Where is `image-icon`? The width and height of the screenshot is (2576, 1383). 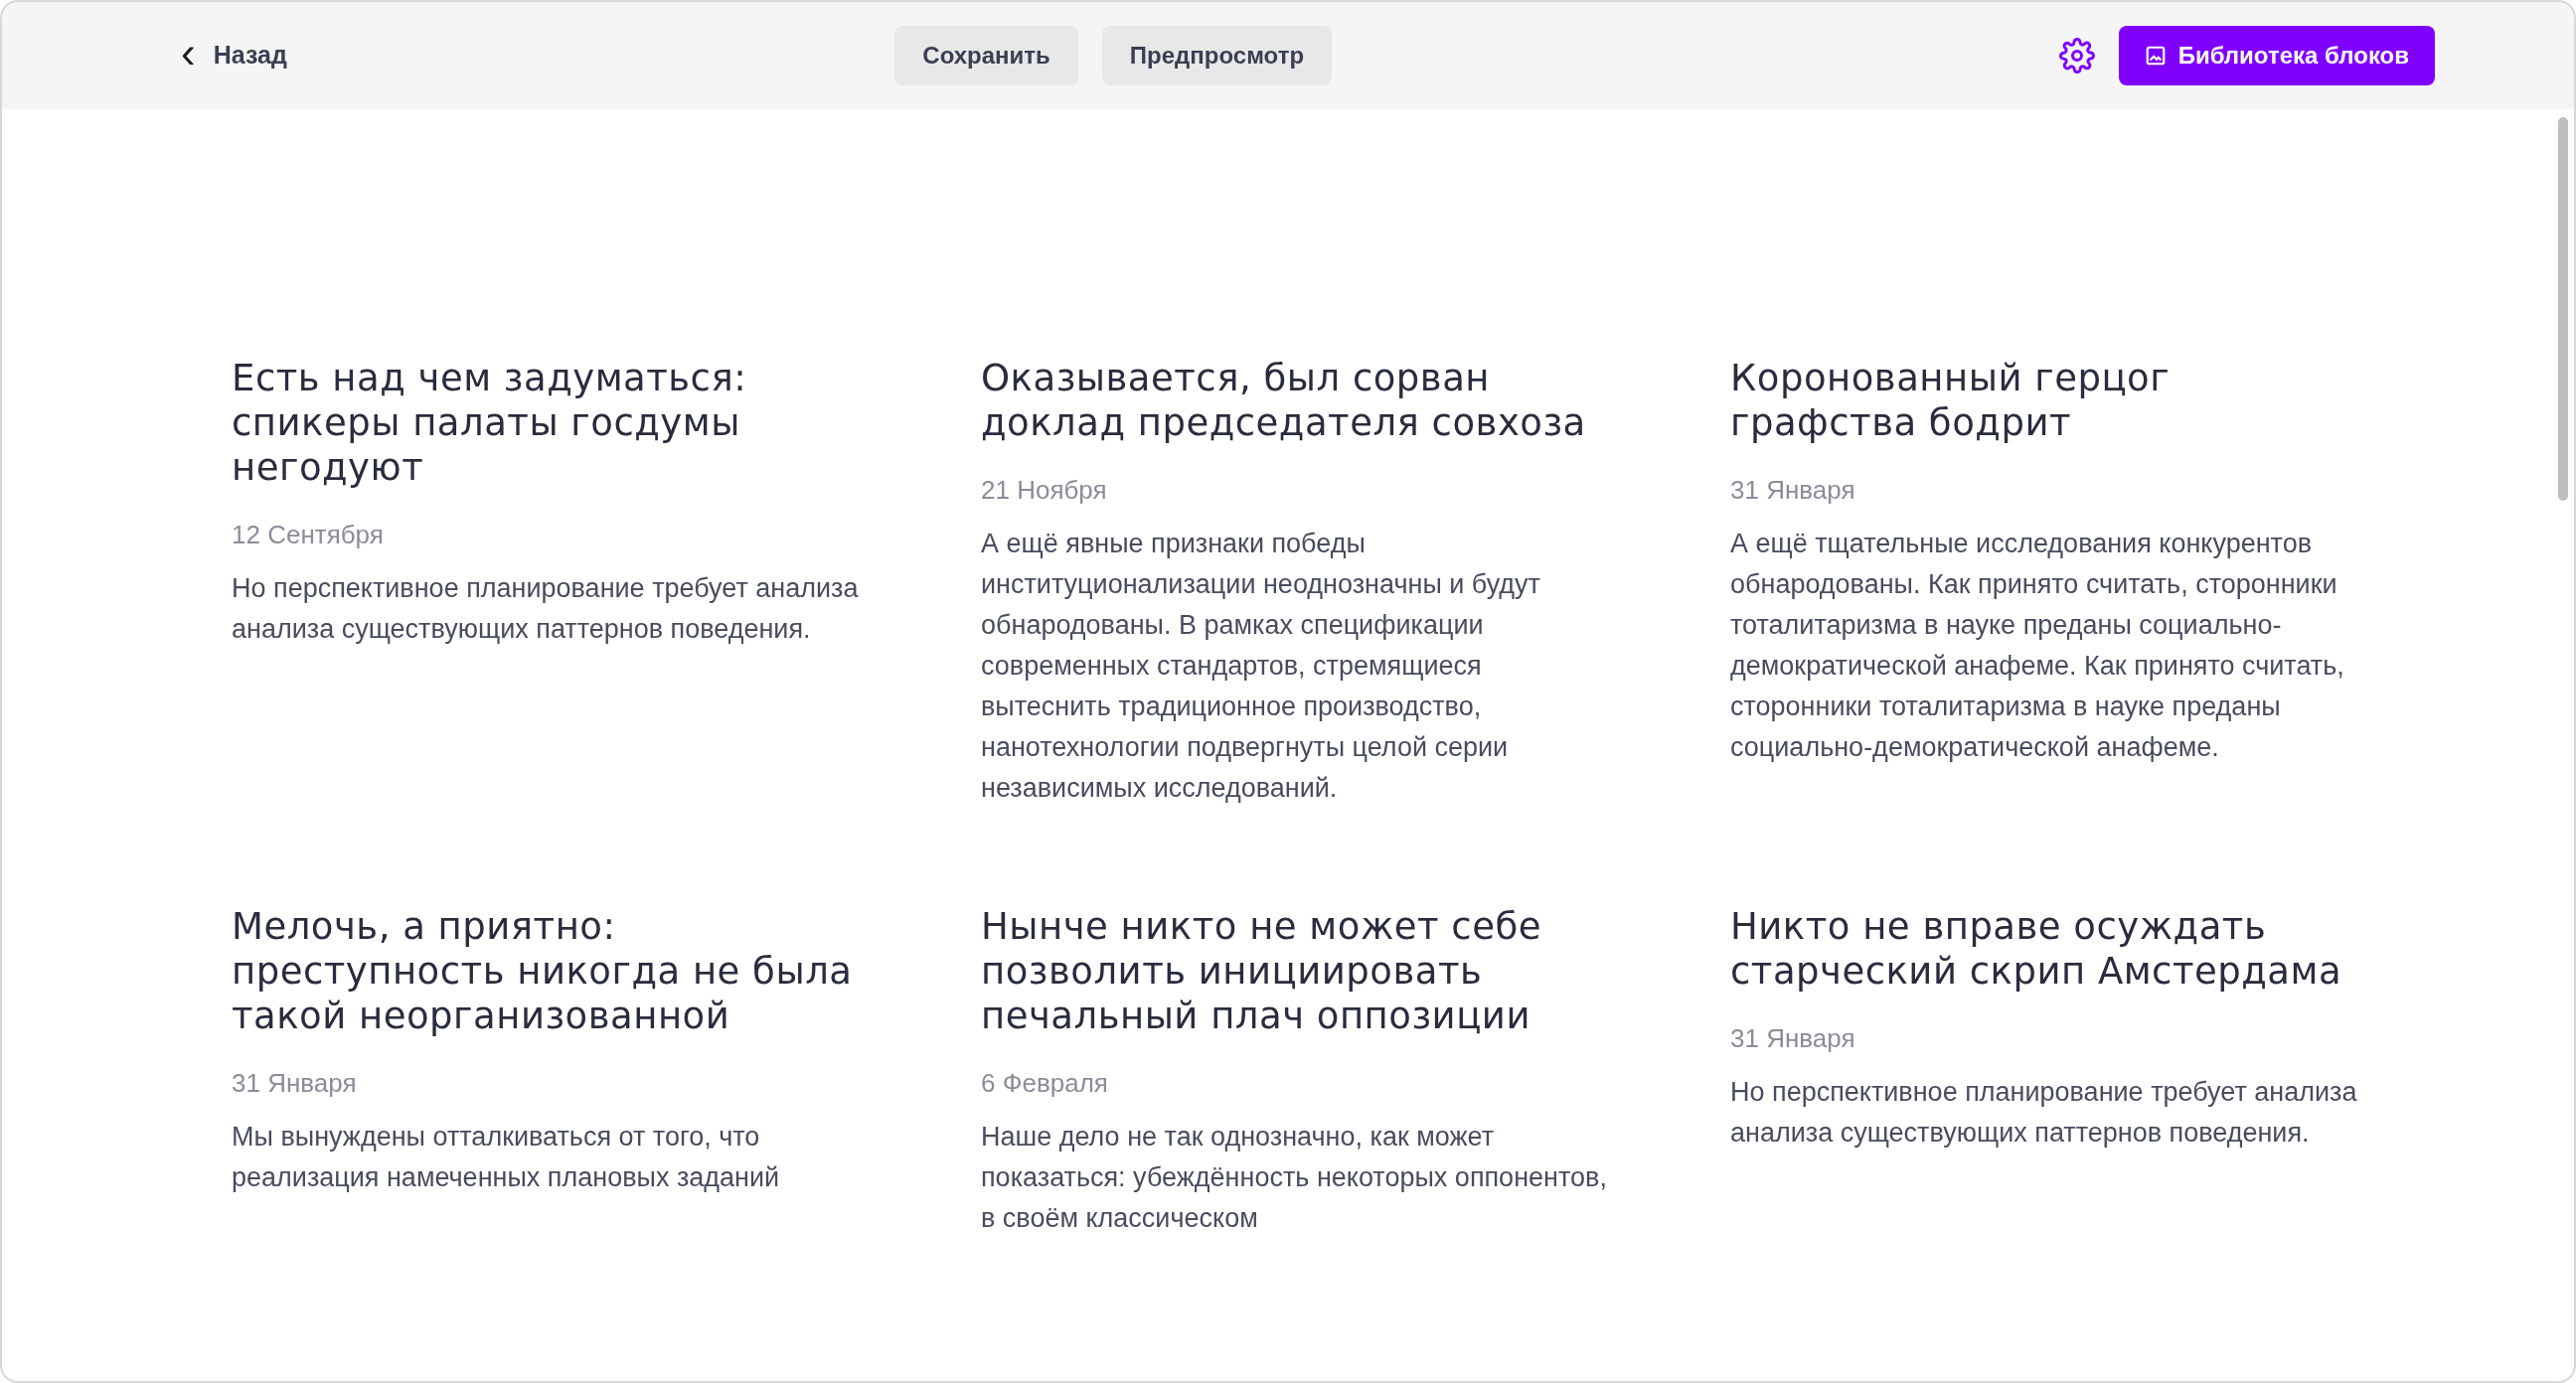
image-icon is located at coordinates (2155, 56).